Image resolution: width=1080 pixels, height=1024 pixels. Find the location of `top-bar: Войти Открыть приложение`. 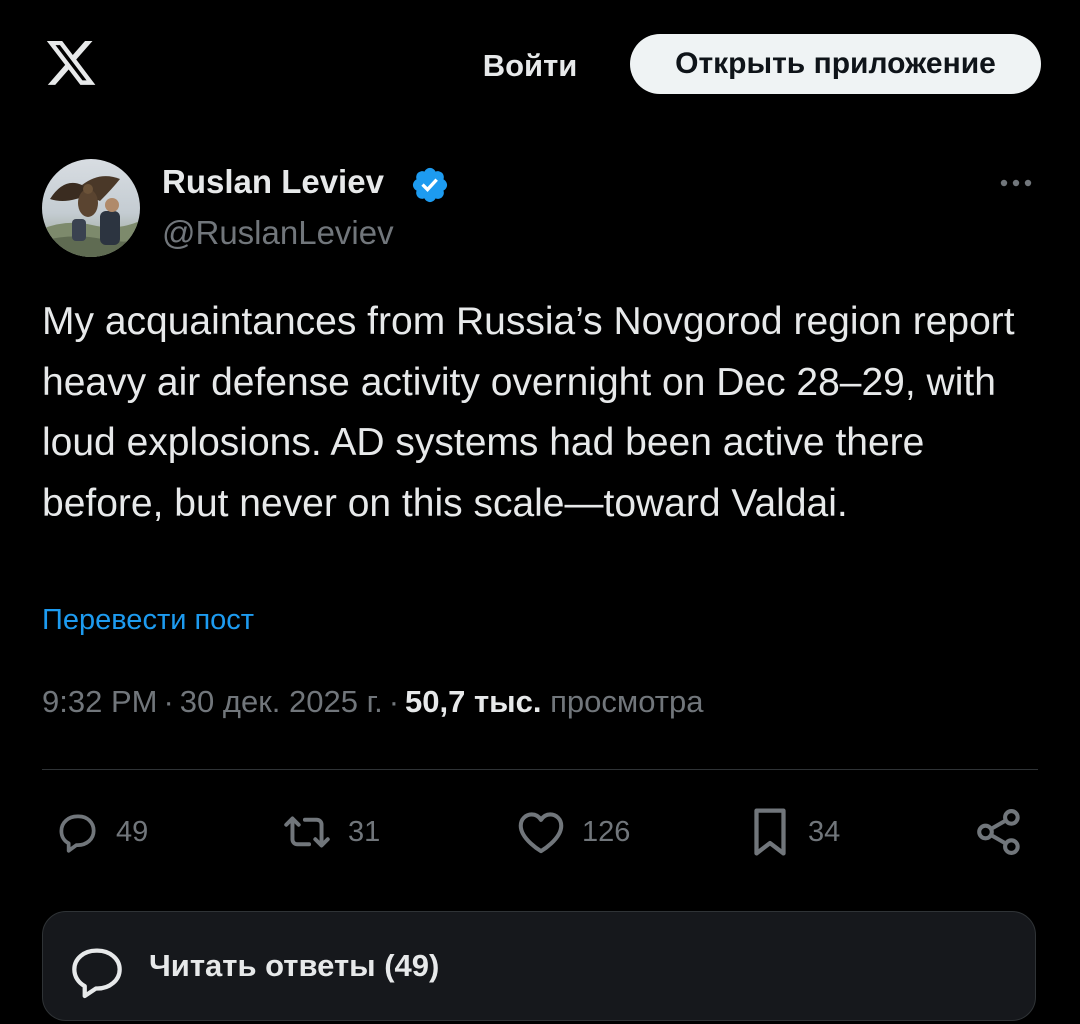

top-bar: Войти Открыть приложение is located at coordinates (540, 65).